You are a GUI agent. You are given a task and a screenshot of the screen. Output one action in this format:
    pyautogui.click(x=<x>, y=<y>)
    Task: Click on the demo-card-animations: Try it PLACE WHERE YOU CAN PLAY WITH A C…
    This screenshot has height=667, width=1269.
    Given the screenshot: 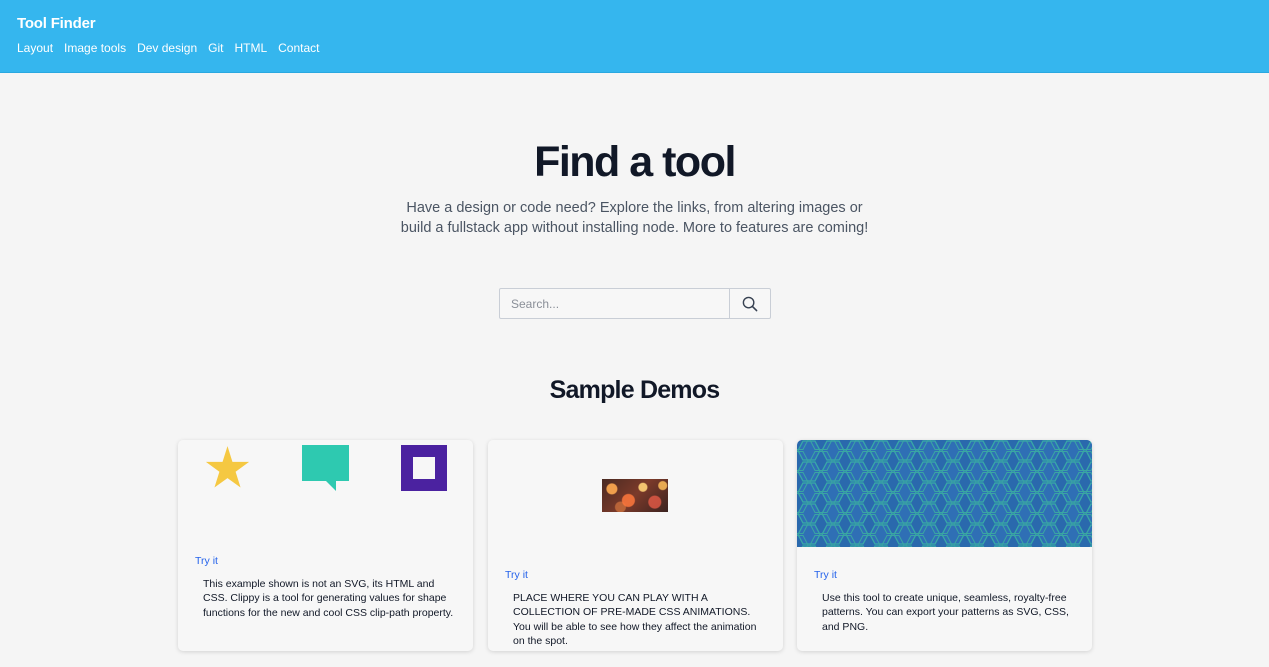 What is the action you would take?
    pyautogui.click(x=635, y=545)
    